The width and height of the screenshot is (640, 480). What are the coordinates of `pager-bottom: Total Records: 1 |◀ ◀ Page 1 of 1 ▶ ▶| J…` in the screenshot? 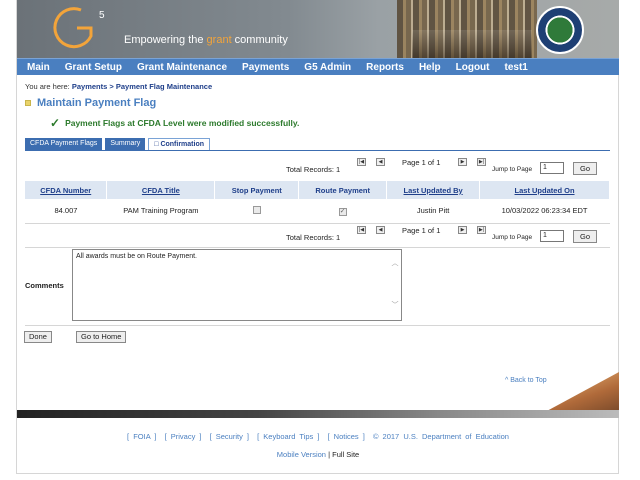 It's located at (317, 236).